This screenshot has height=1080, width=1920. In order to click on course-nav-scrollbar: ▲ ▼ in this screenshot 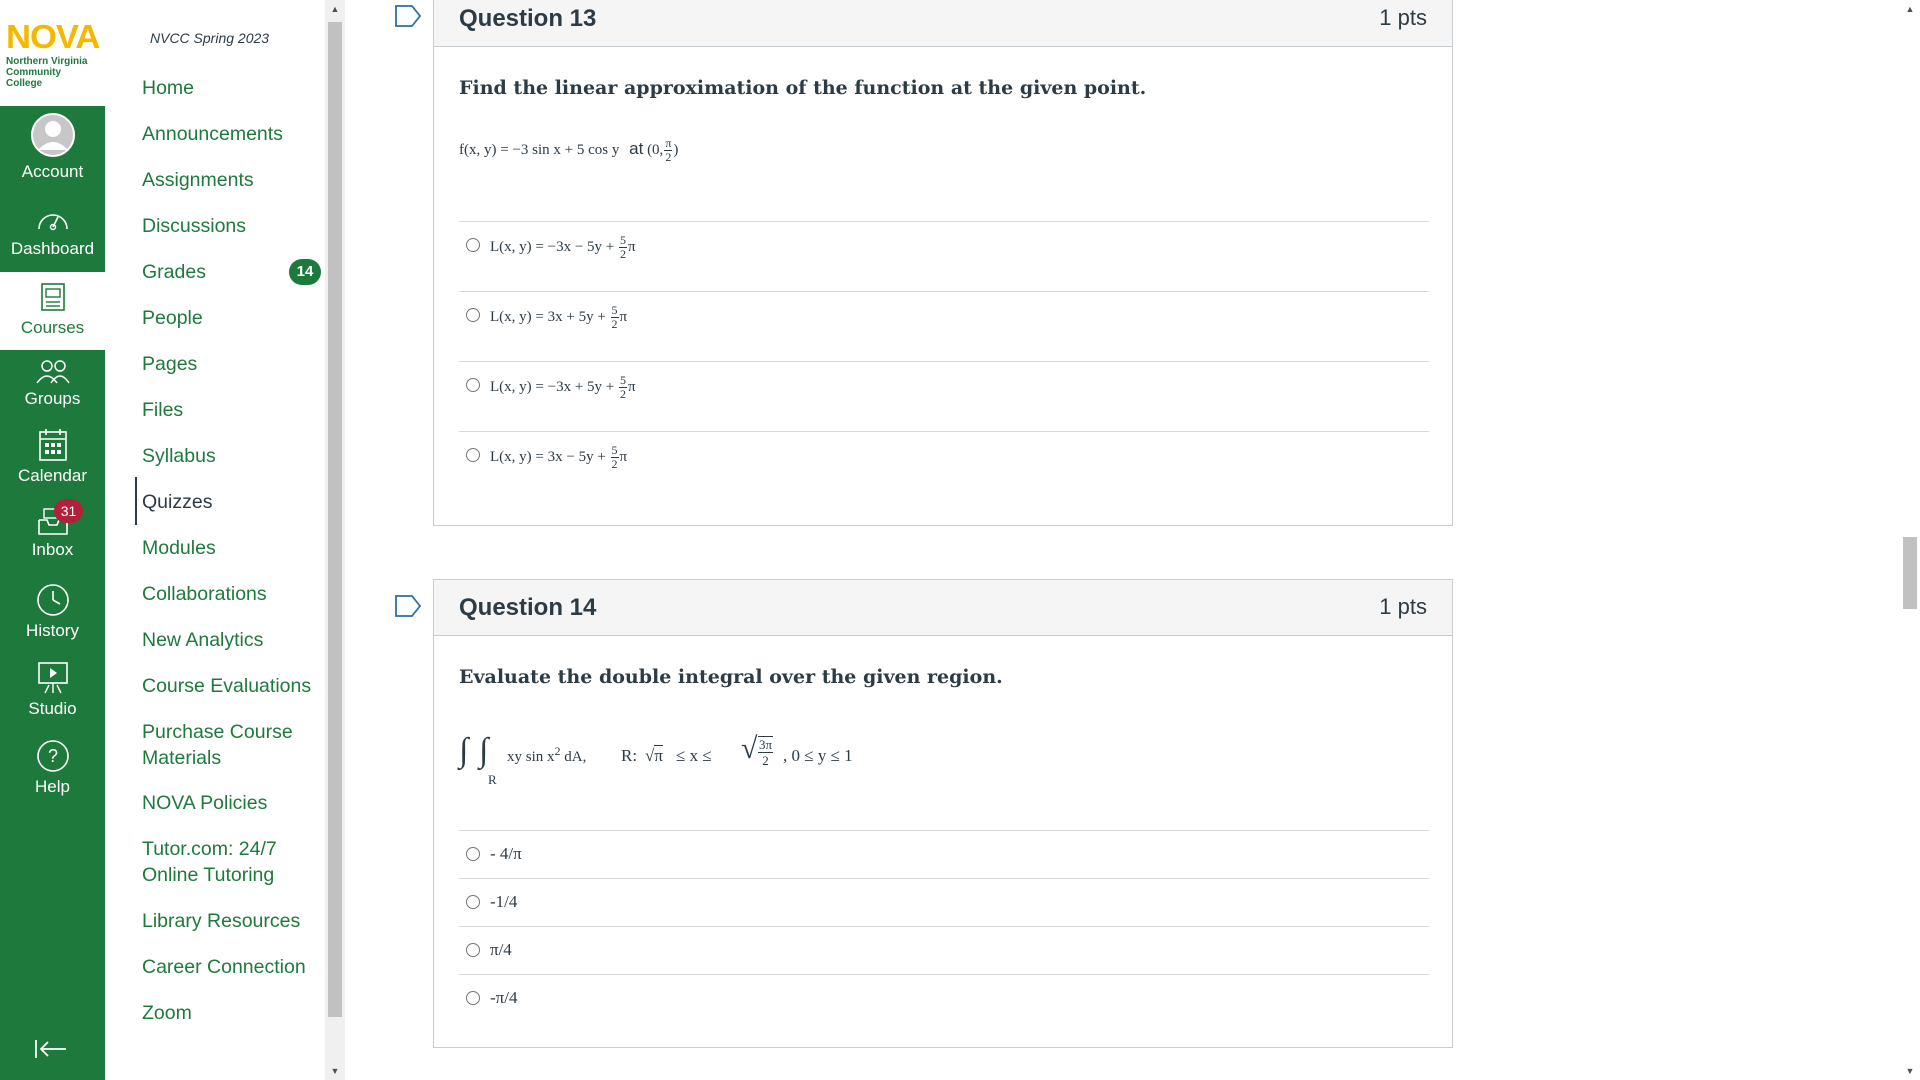, I will do `click(335, 540)`.